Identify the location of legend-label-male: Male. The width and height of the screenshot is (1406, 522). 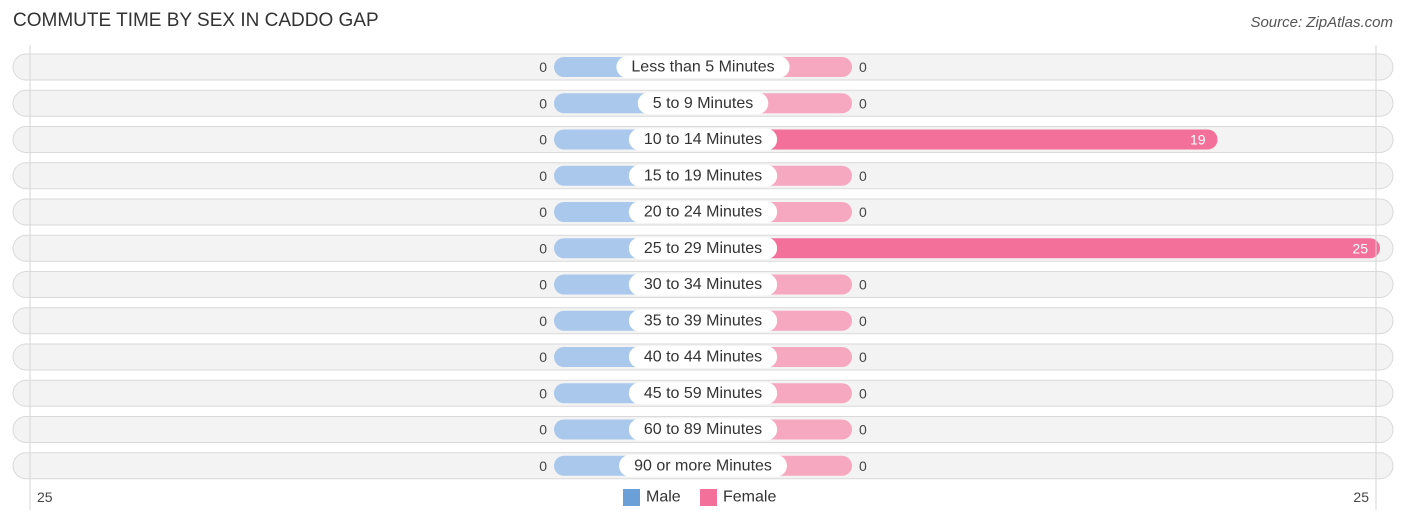
(663, 497).